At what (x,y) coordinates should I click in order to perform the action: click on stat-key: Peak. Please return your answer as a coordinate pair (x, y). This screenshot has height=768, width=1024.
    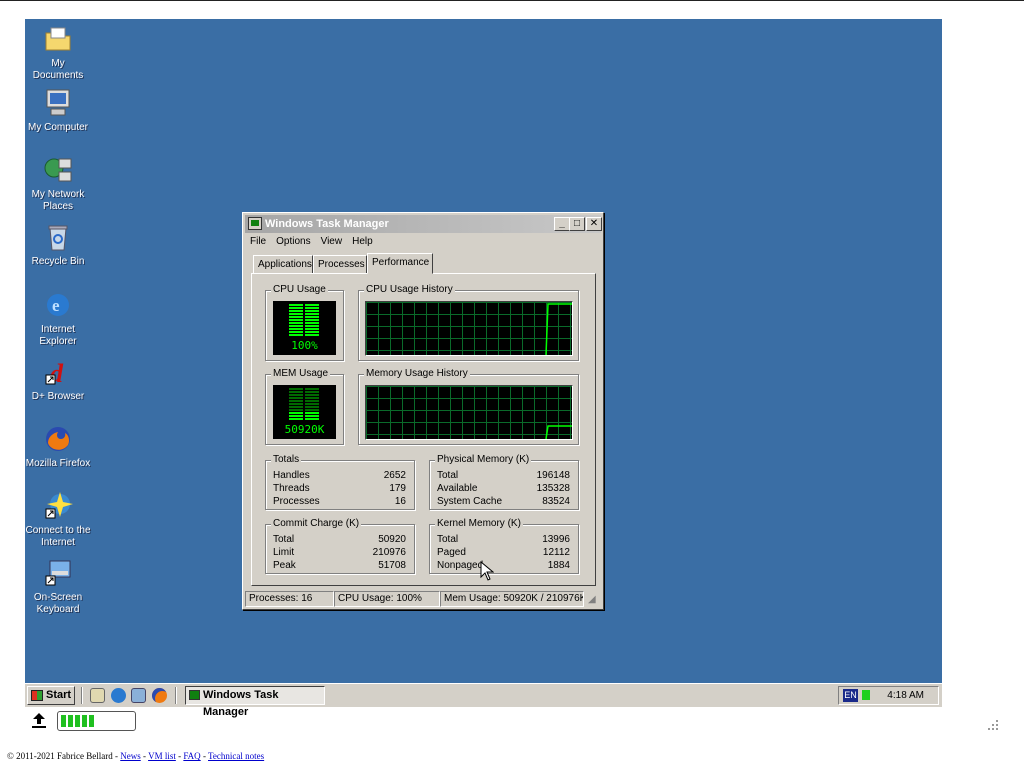
    Looking at the image, I should click on (284, 565).